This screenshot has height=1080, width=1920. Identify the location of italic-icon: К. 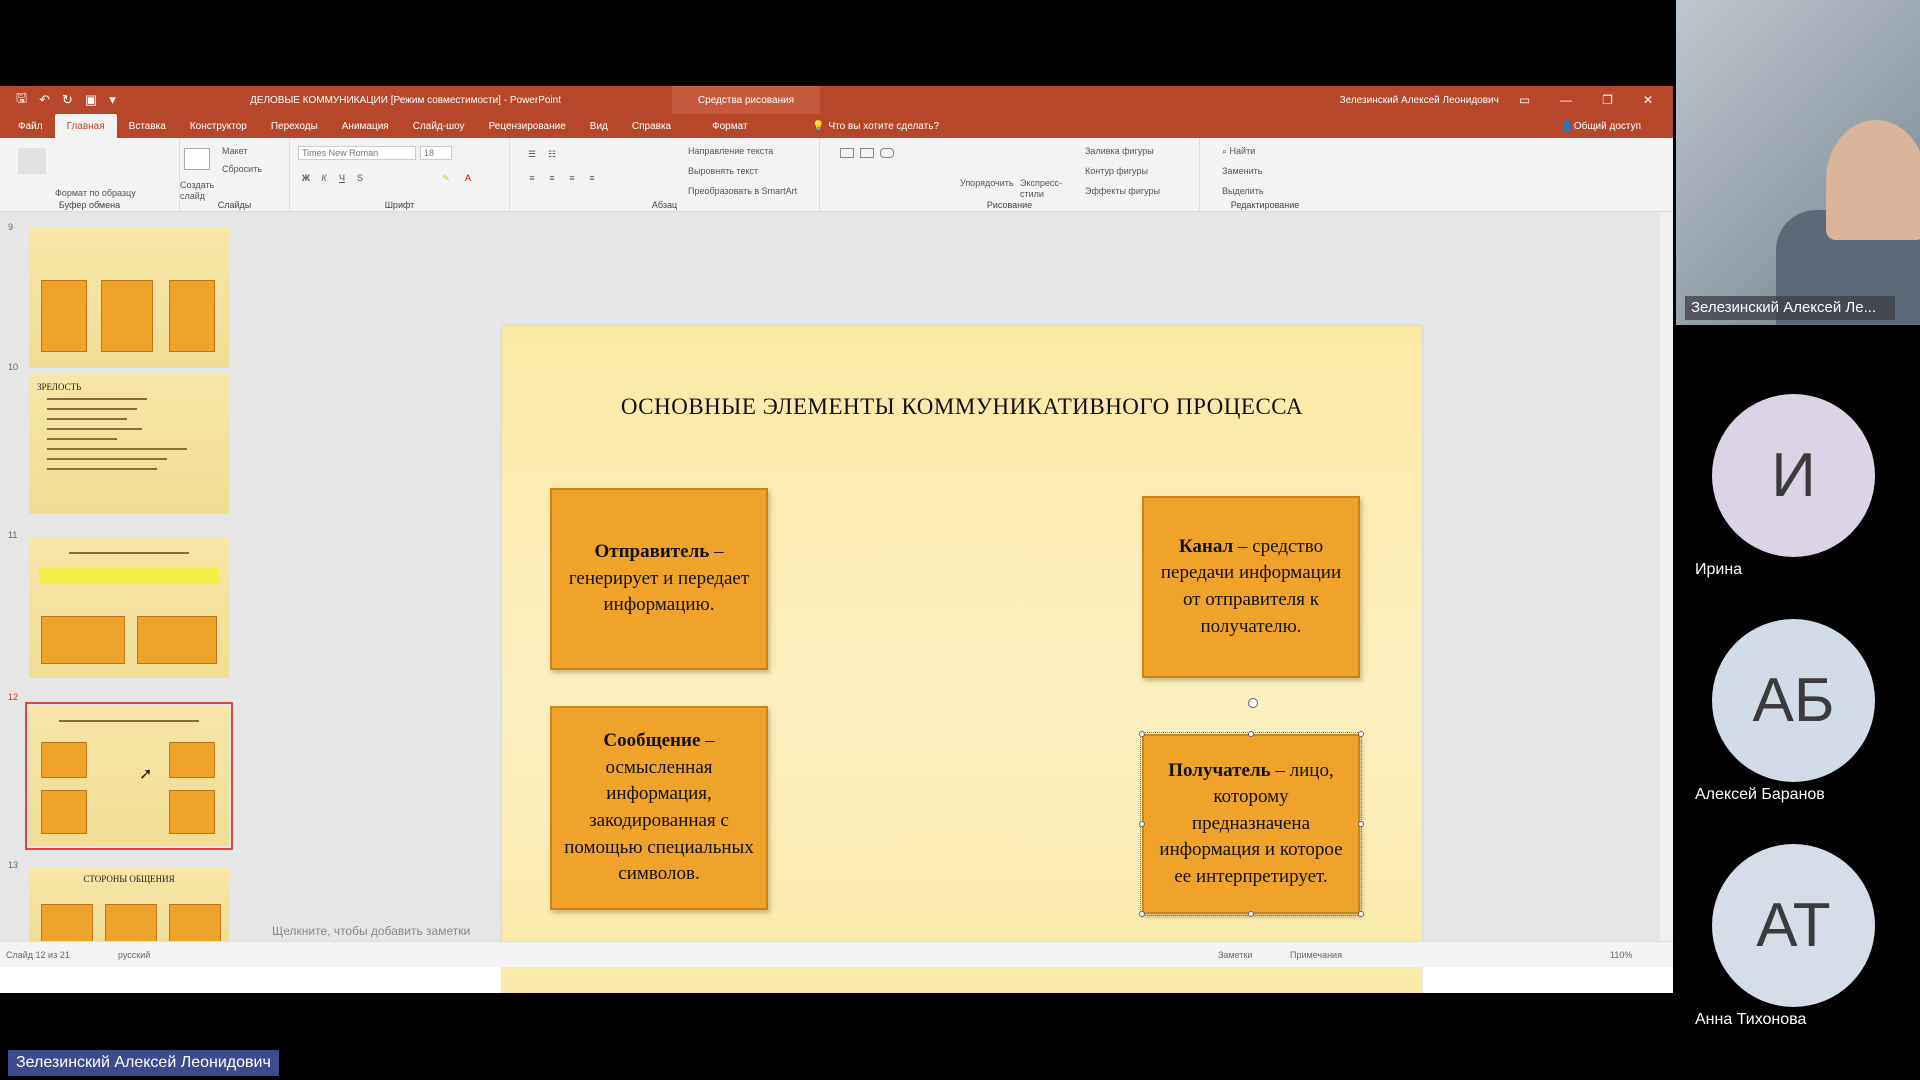
(324, 178).